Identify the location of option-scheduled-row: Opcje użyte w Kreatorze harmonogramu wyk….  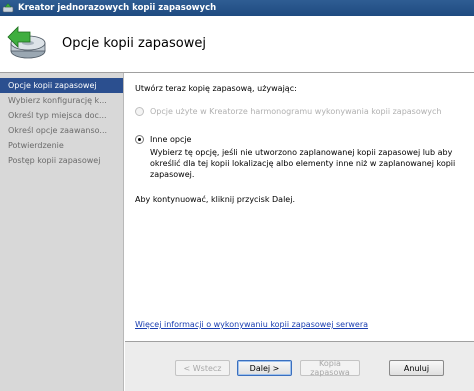
(299, 111).